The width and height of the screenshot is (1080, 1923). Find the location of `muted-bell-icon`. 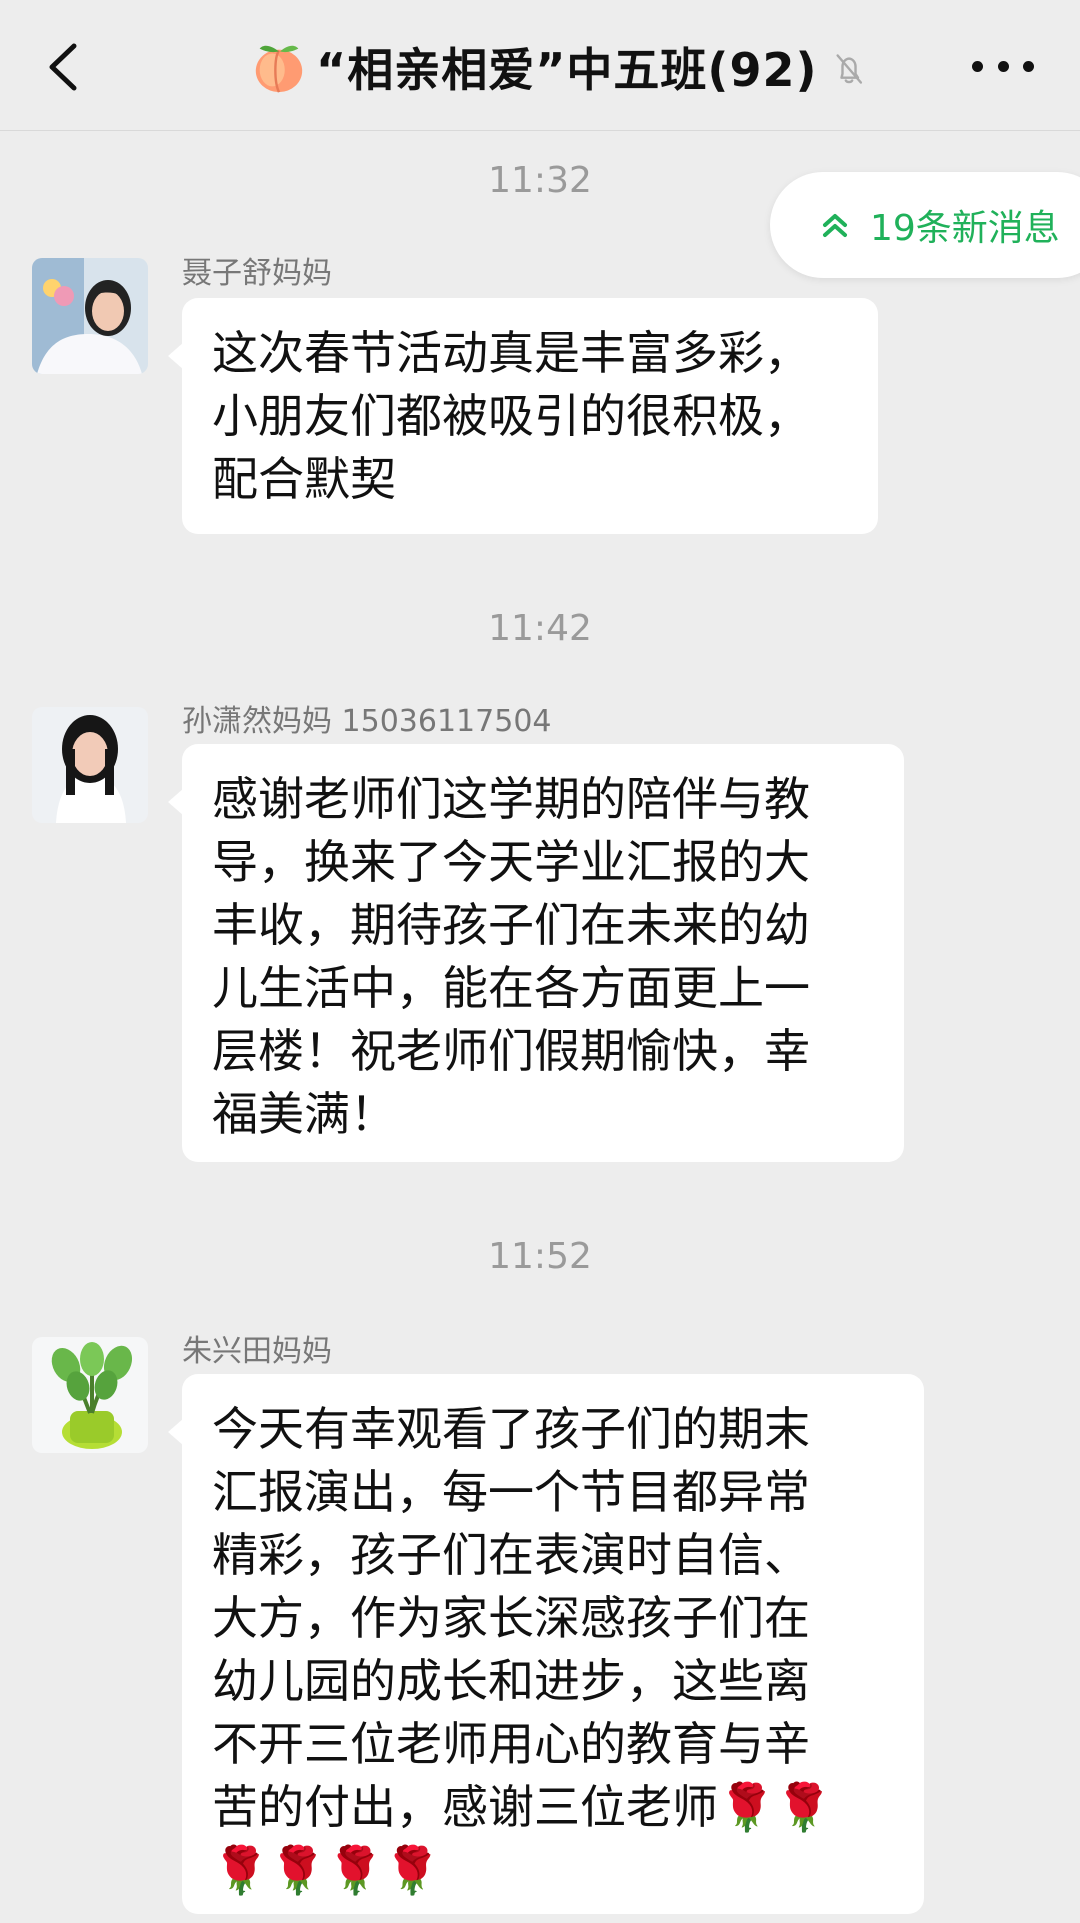

muted-bell-icon is located at coordinates (848, 69).